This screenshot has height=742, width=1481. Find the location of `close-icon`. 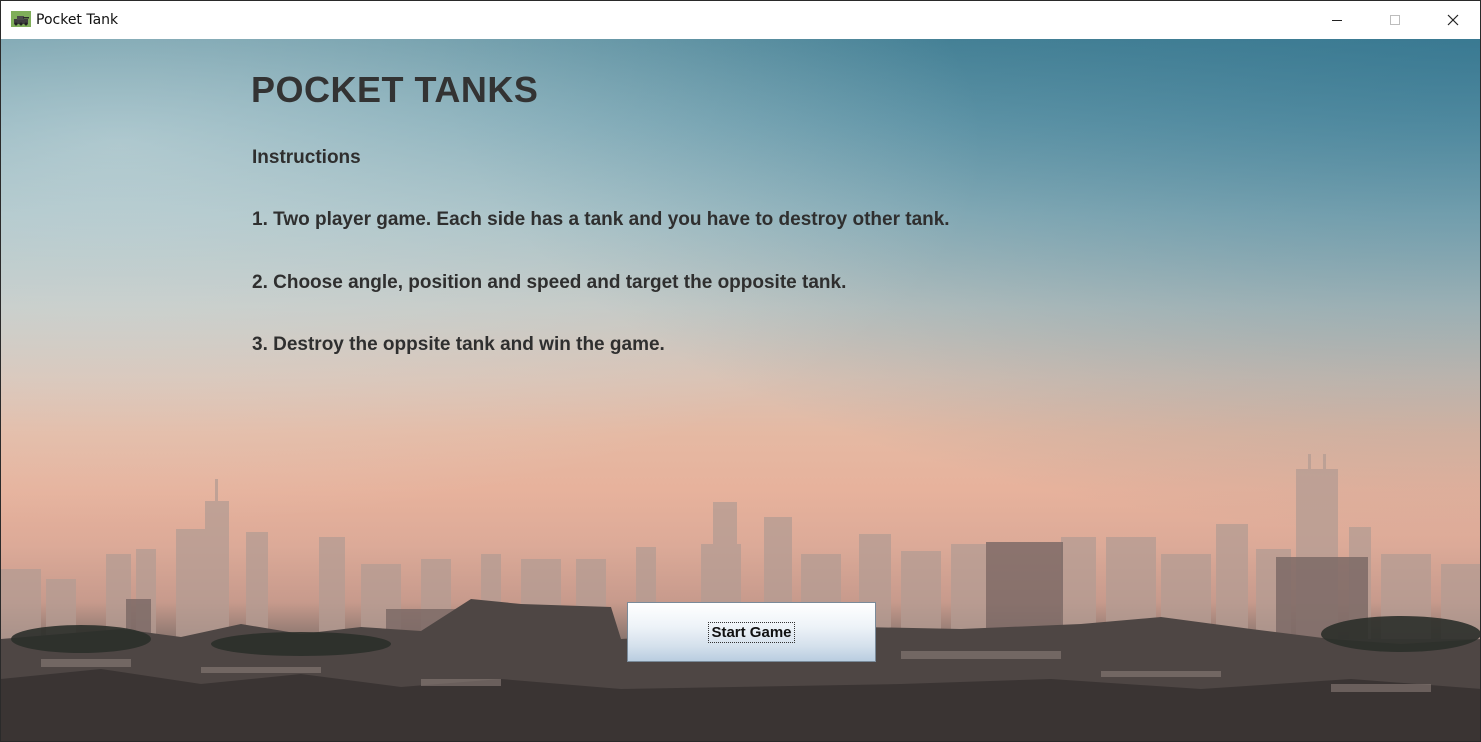

close-icon is located at coordinates (1453, 20).